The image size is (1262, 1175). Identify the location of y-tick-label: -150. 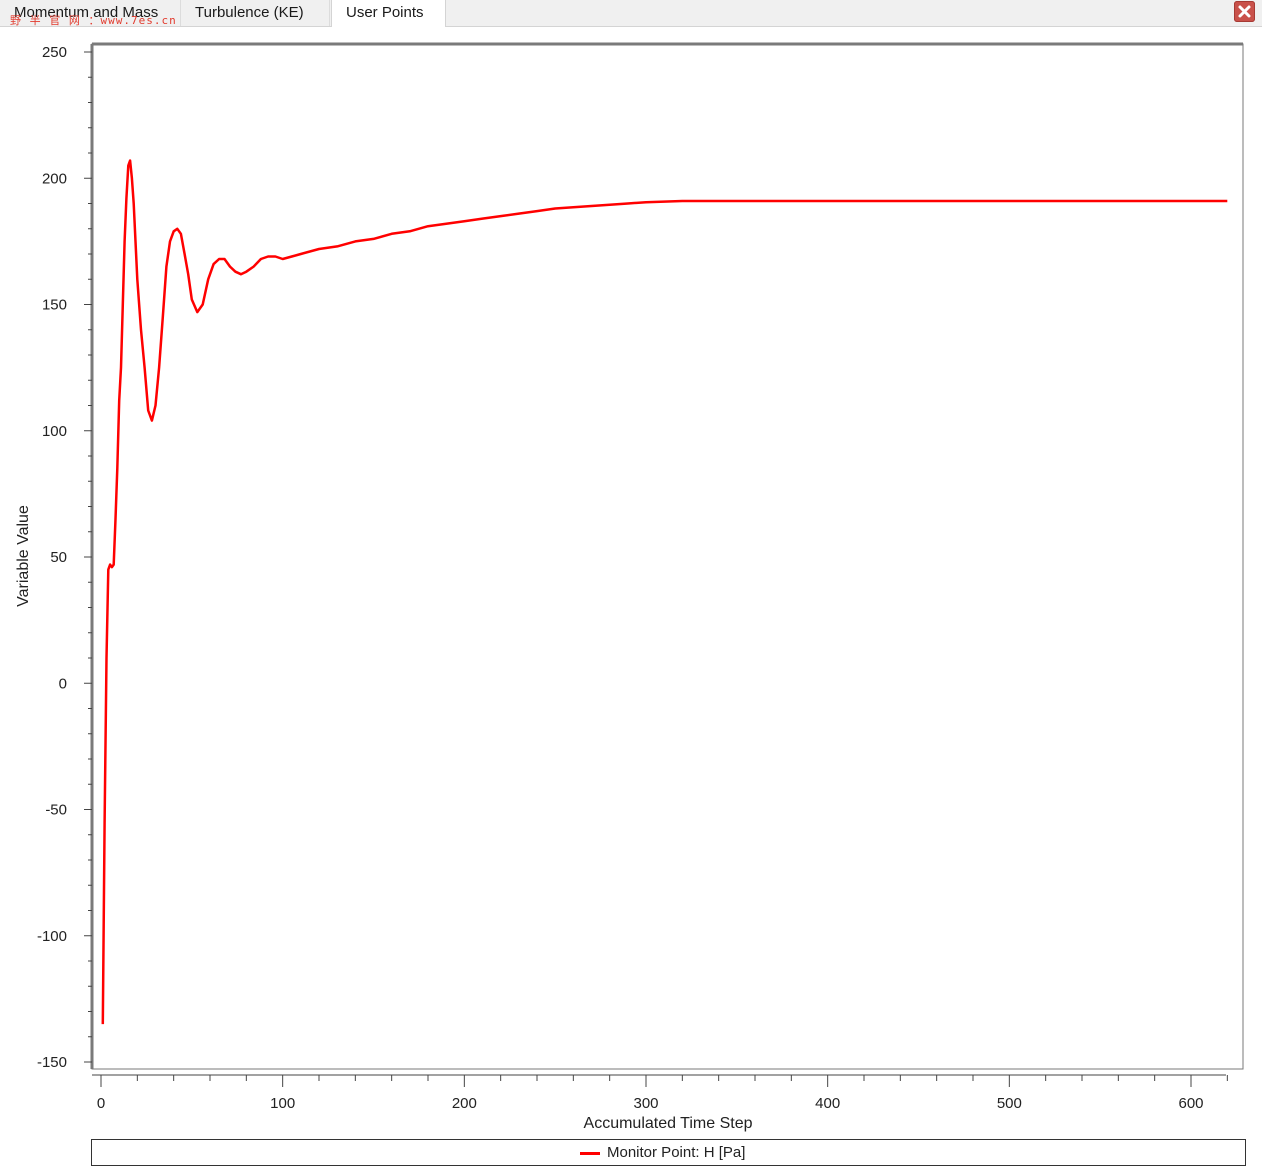
(52, 1062).